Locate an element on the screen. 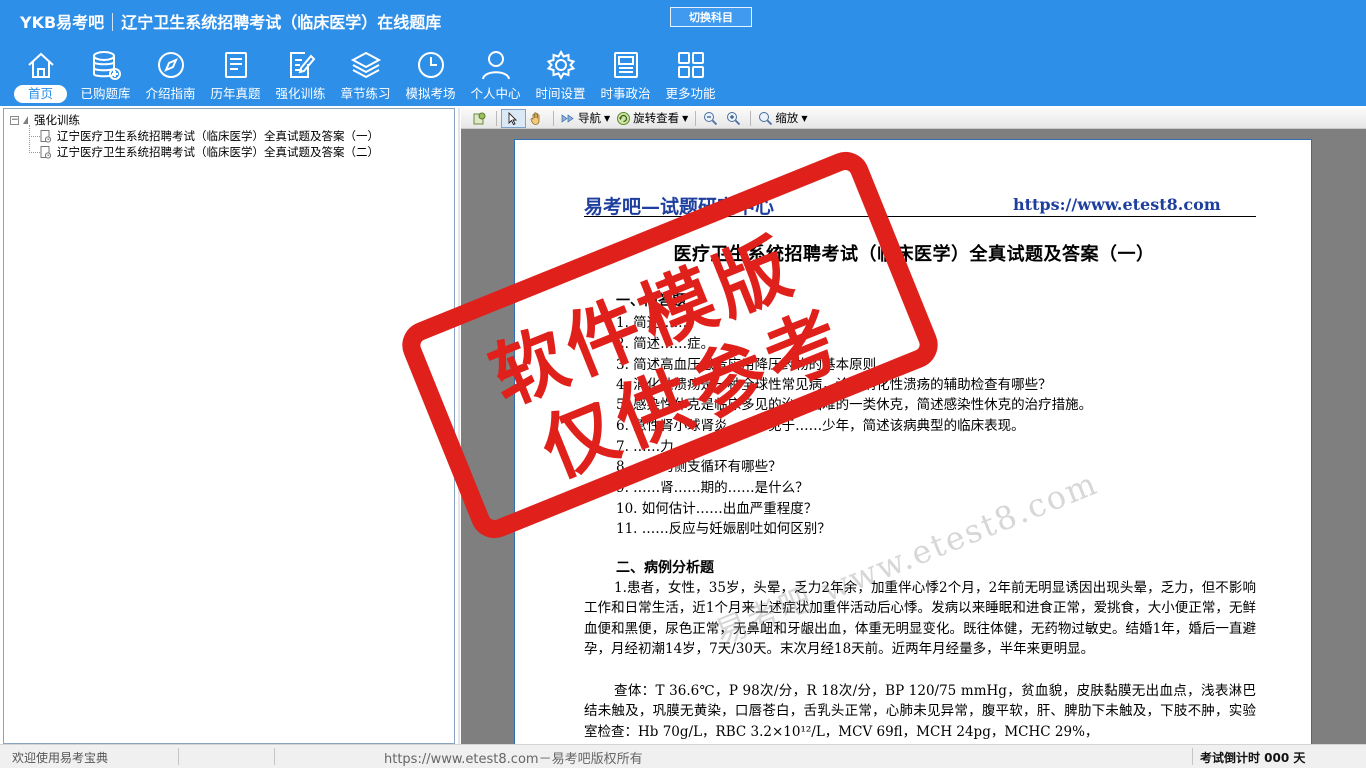 The width and height of the screenshot is (1366, 768). home-icon is located at coordinates (40, 65).